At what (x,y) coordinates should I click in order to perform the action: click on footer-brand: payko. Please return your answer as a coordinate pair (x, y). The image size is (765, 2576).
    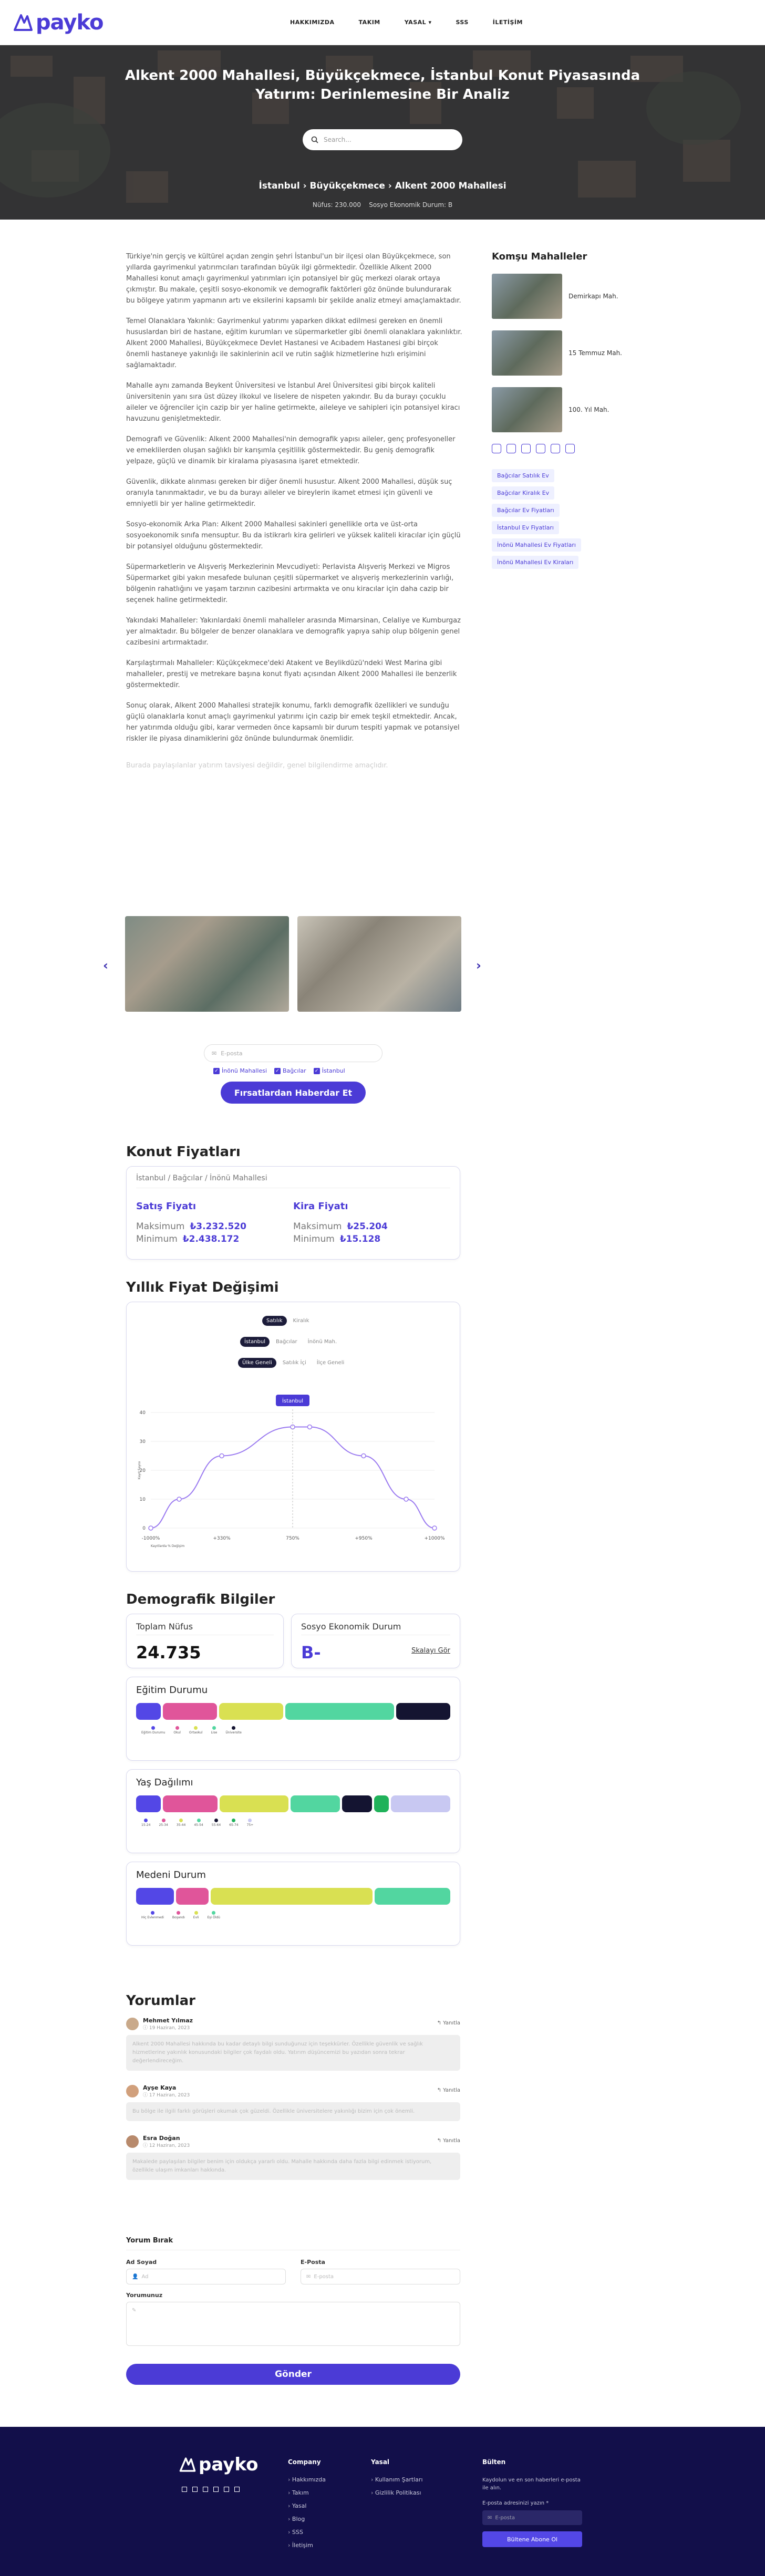
    Looking at the image, I should click on (218, 2473).